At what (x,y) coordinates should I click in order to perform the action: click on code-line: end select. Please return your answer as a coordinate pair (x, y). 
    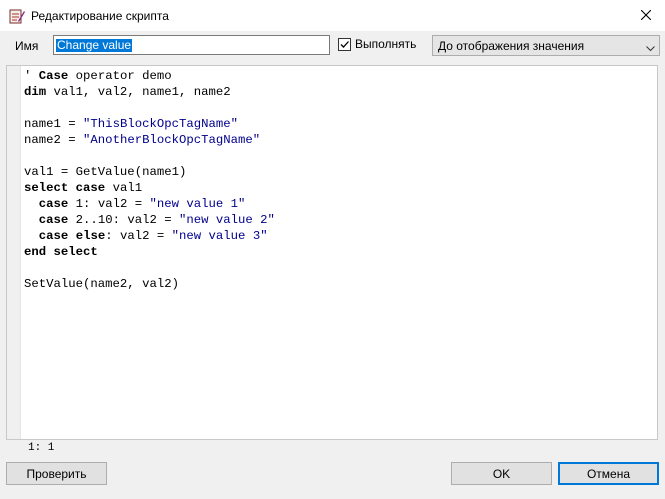
    Looking at the image, I should click on (149, 252).